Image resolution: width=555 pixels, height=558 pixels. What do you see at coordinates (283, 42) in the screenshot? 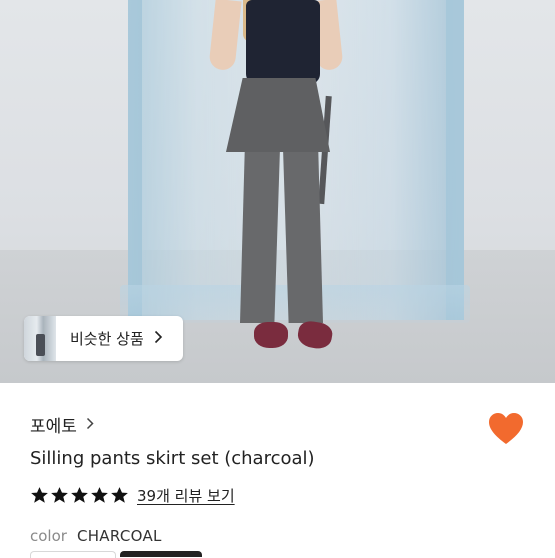
I see `photo-top` at bounding box center [283, 42].